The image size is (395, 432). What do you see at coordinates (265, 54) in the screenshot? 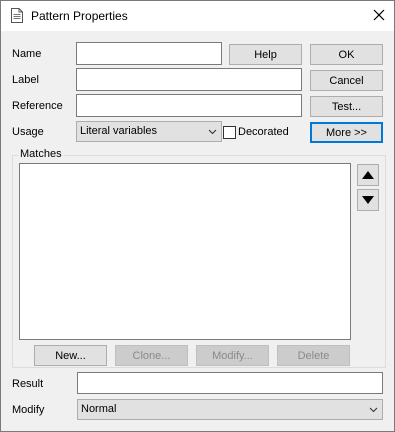
I see `help-button: Help` at bounding box center [265, 54].